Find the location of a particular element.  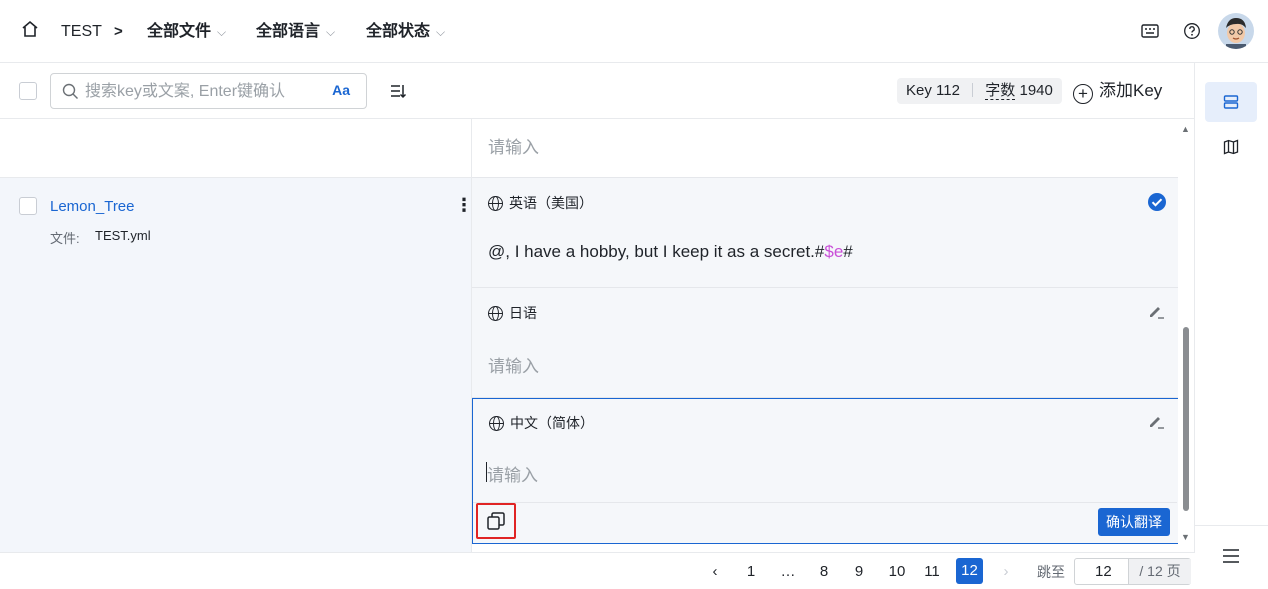

toolbar: Aa Key 112 字数 1940 + 添加Key is located at coordinates (597, 91).